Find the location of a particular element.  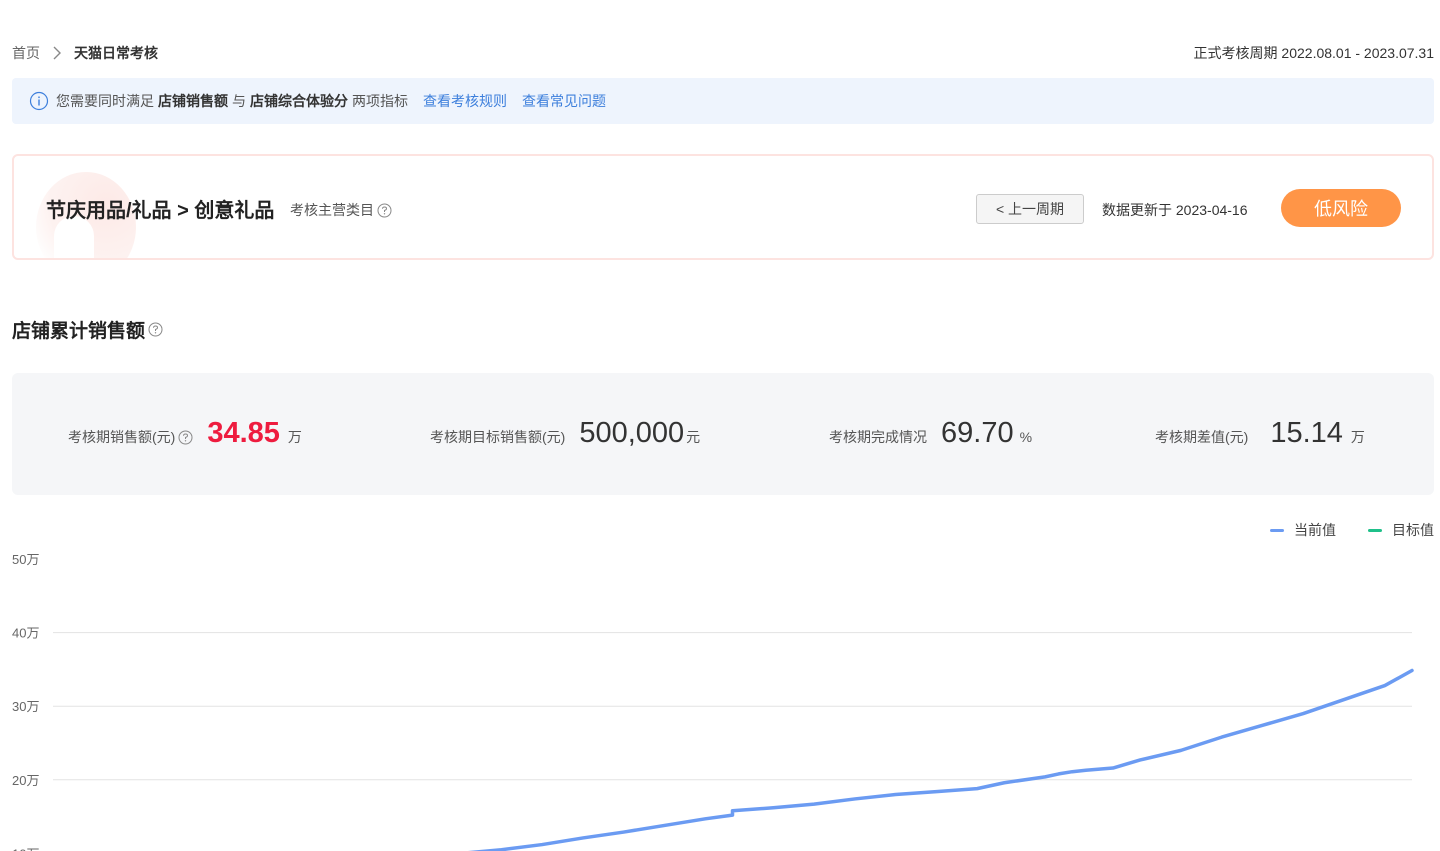

y-tick-label: 10万 is located at coordinates (25, 848).